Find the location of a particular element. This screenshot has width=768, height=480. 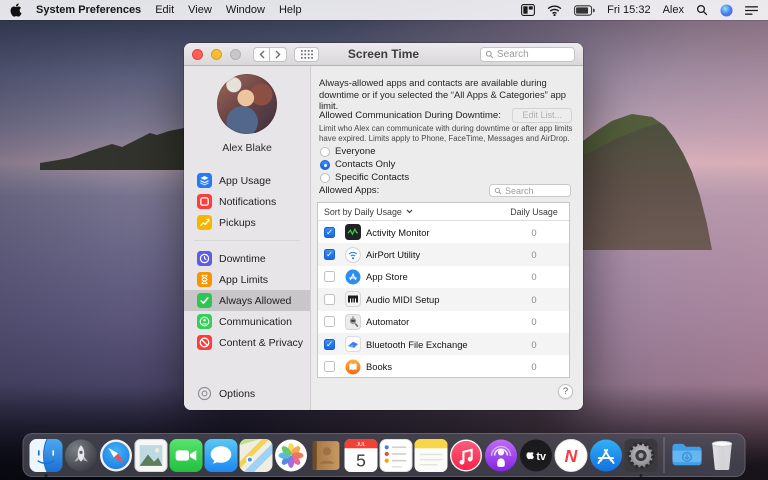

menu-view: View is located at coordinates (200, 10).